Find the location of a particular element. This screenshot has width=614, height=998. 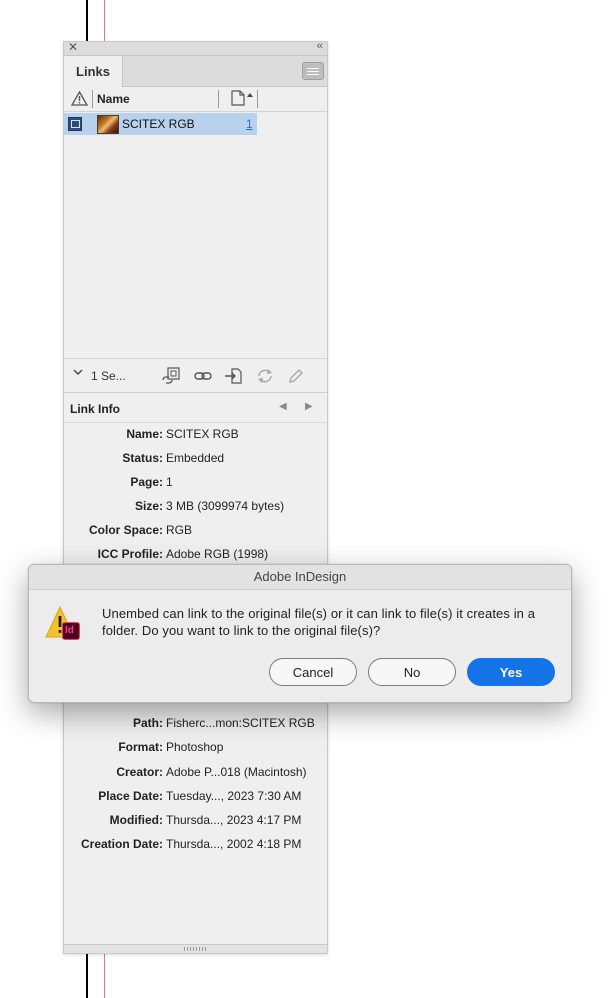

info-label: Creator: is located at coordinates (139, 772).